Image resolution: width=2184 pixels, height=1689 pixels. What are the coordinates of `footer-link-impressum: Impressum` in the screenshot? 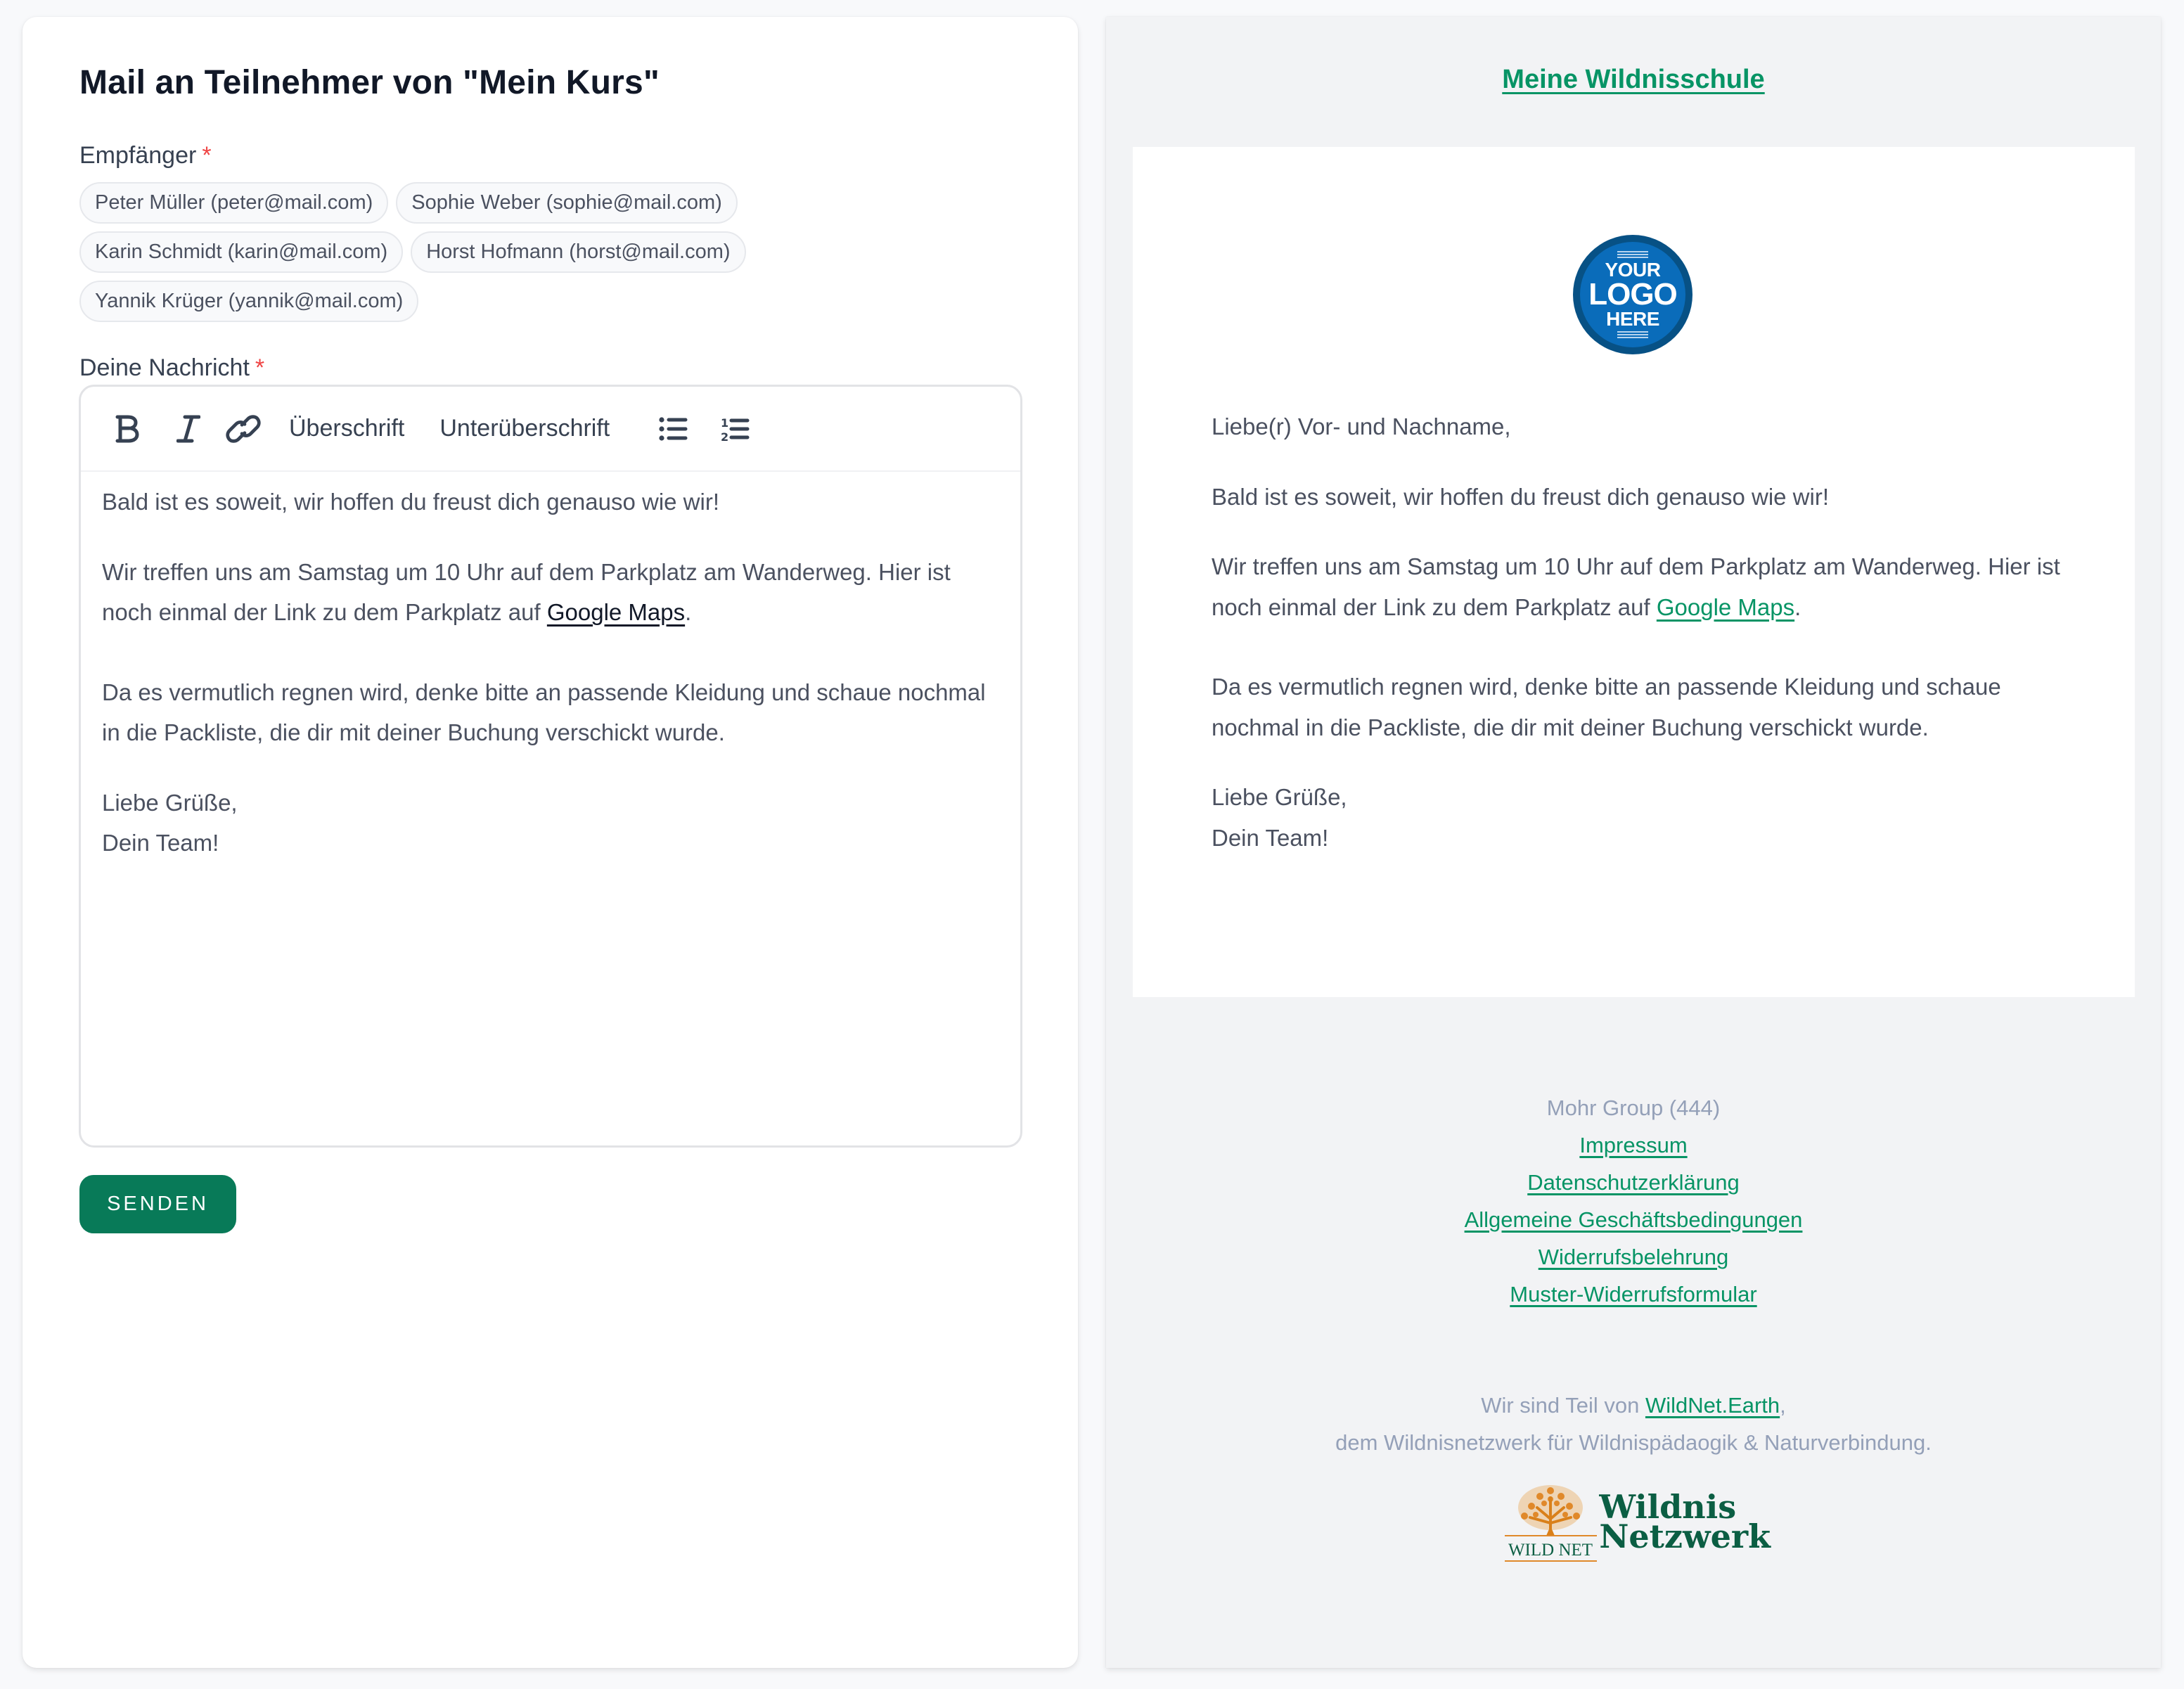 It's located at (1633, 1145).